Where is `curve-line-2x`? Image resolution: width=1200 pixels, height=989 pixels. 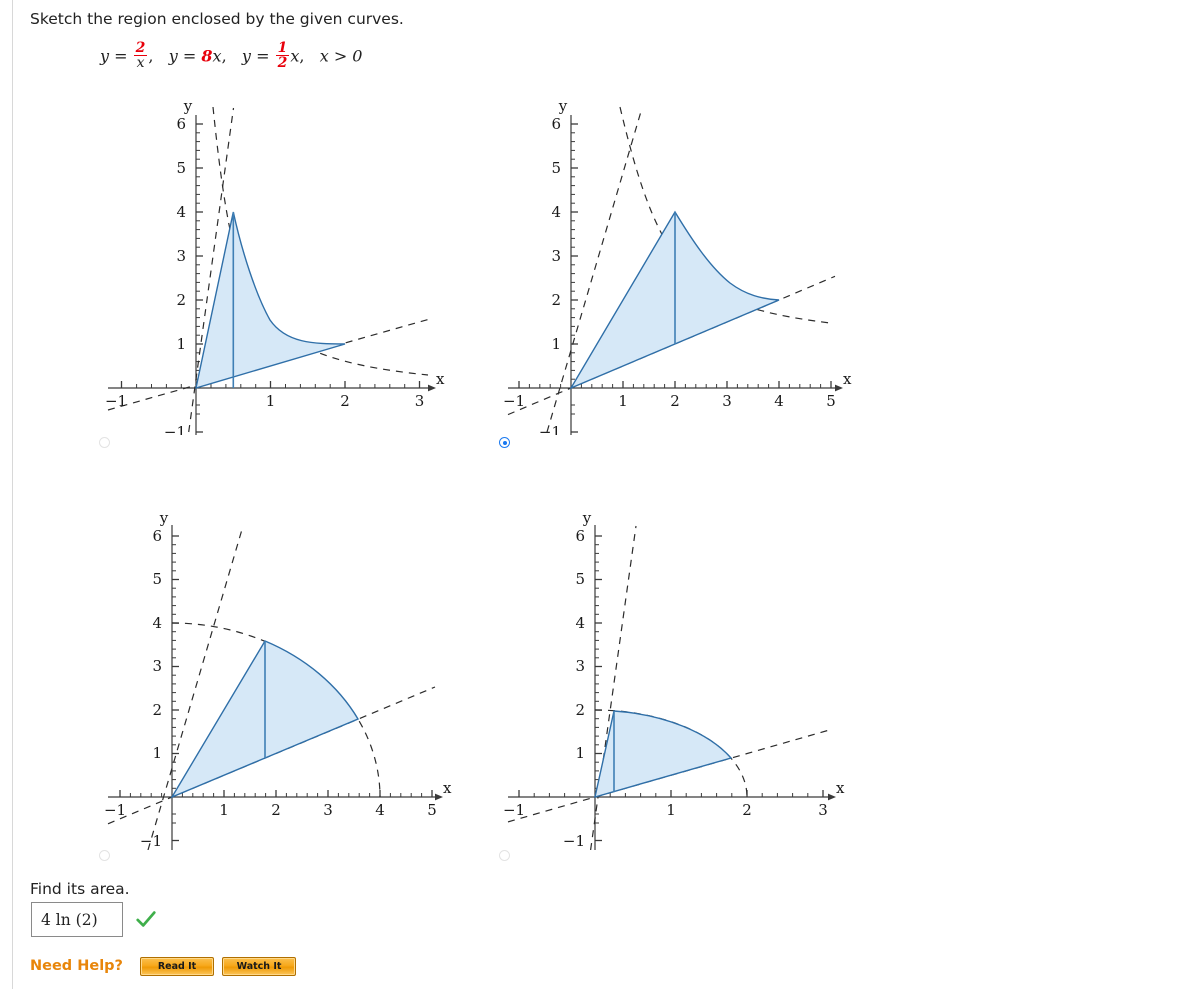
curve-line-2x is located at coordinates (594, 270).